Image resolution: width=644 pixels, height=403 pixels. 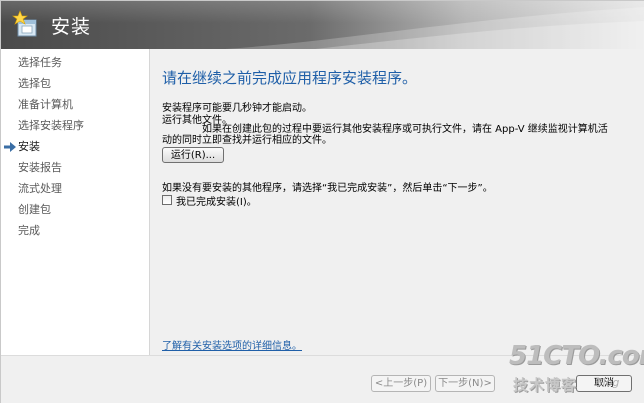 What do you see at coordinates (29, 146) in the screenshot?
I see `sidebar-item-label: 安装` at bounding box center [29, 146].